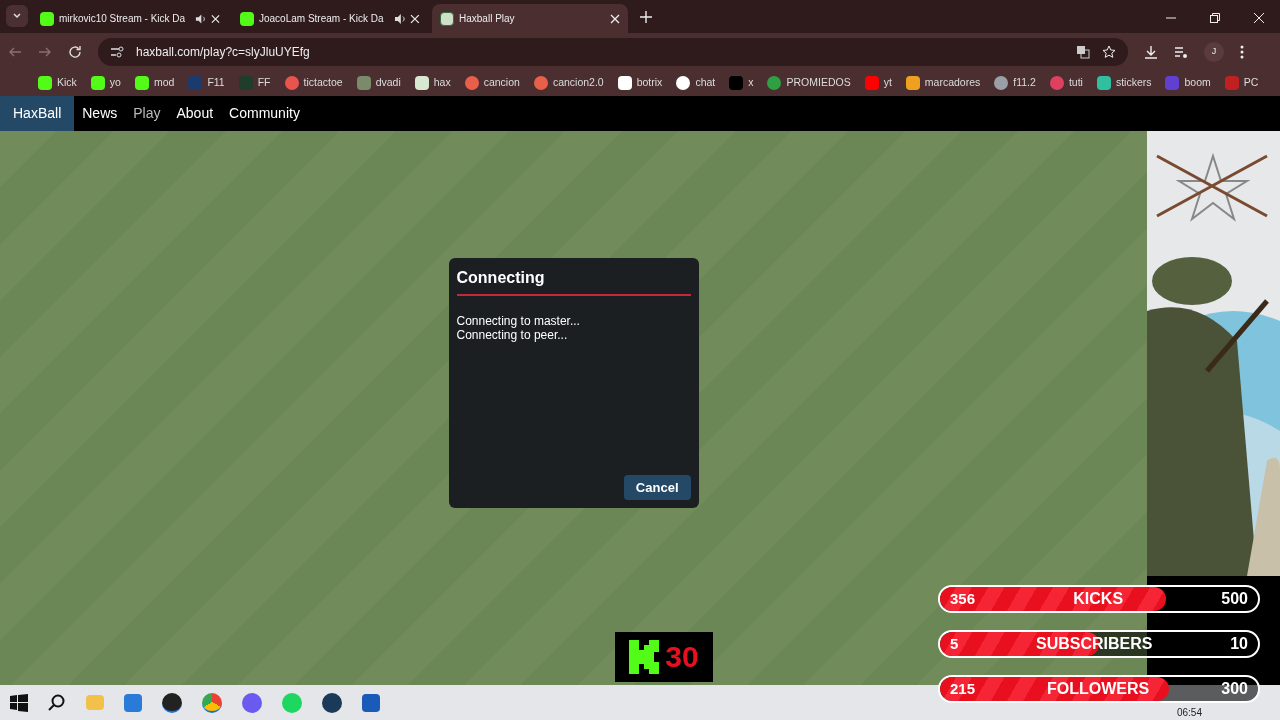 The image size is (1280, 720). I want to click on media-icon, so click(1181, 51).